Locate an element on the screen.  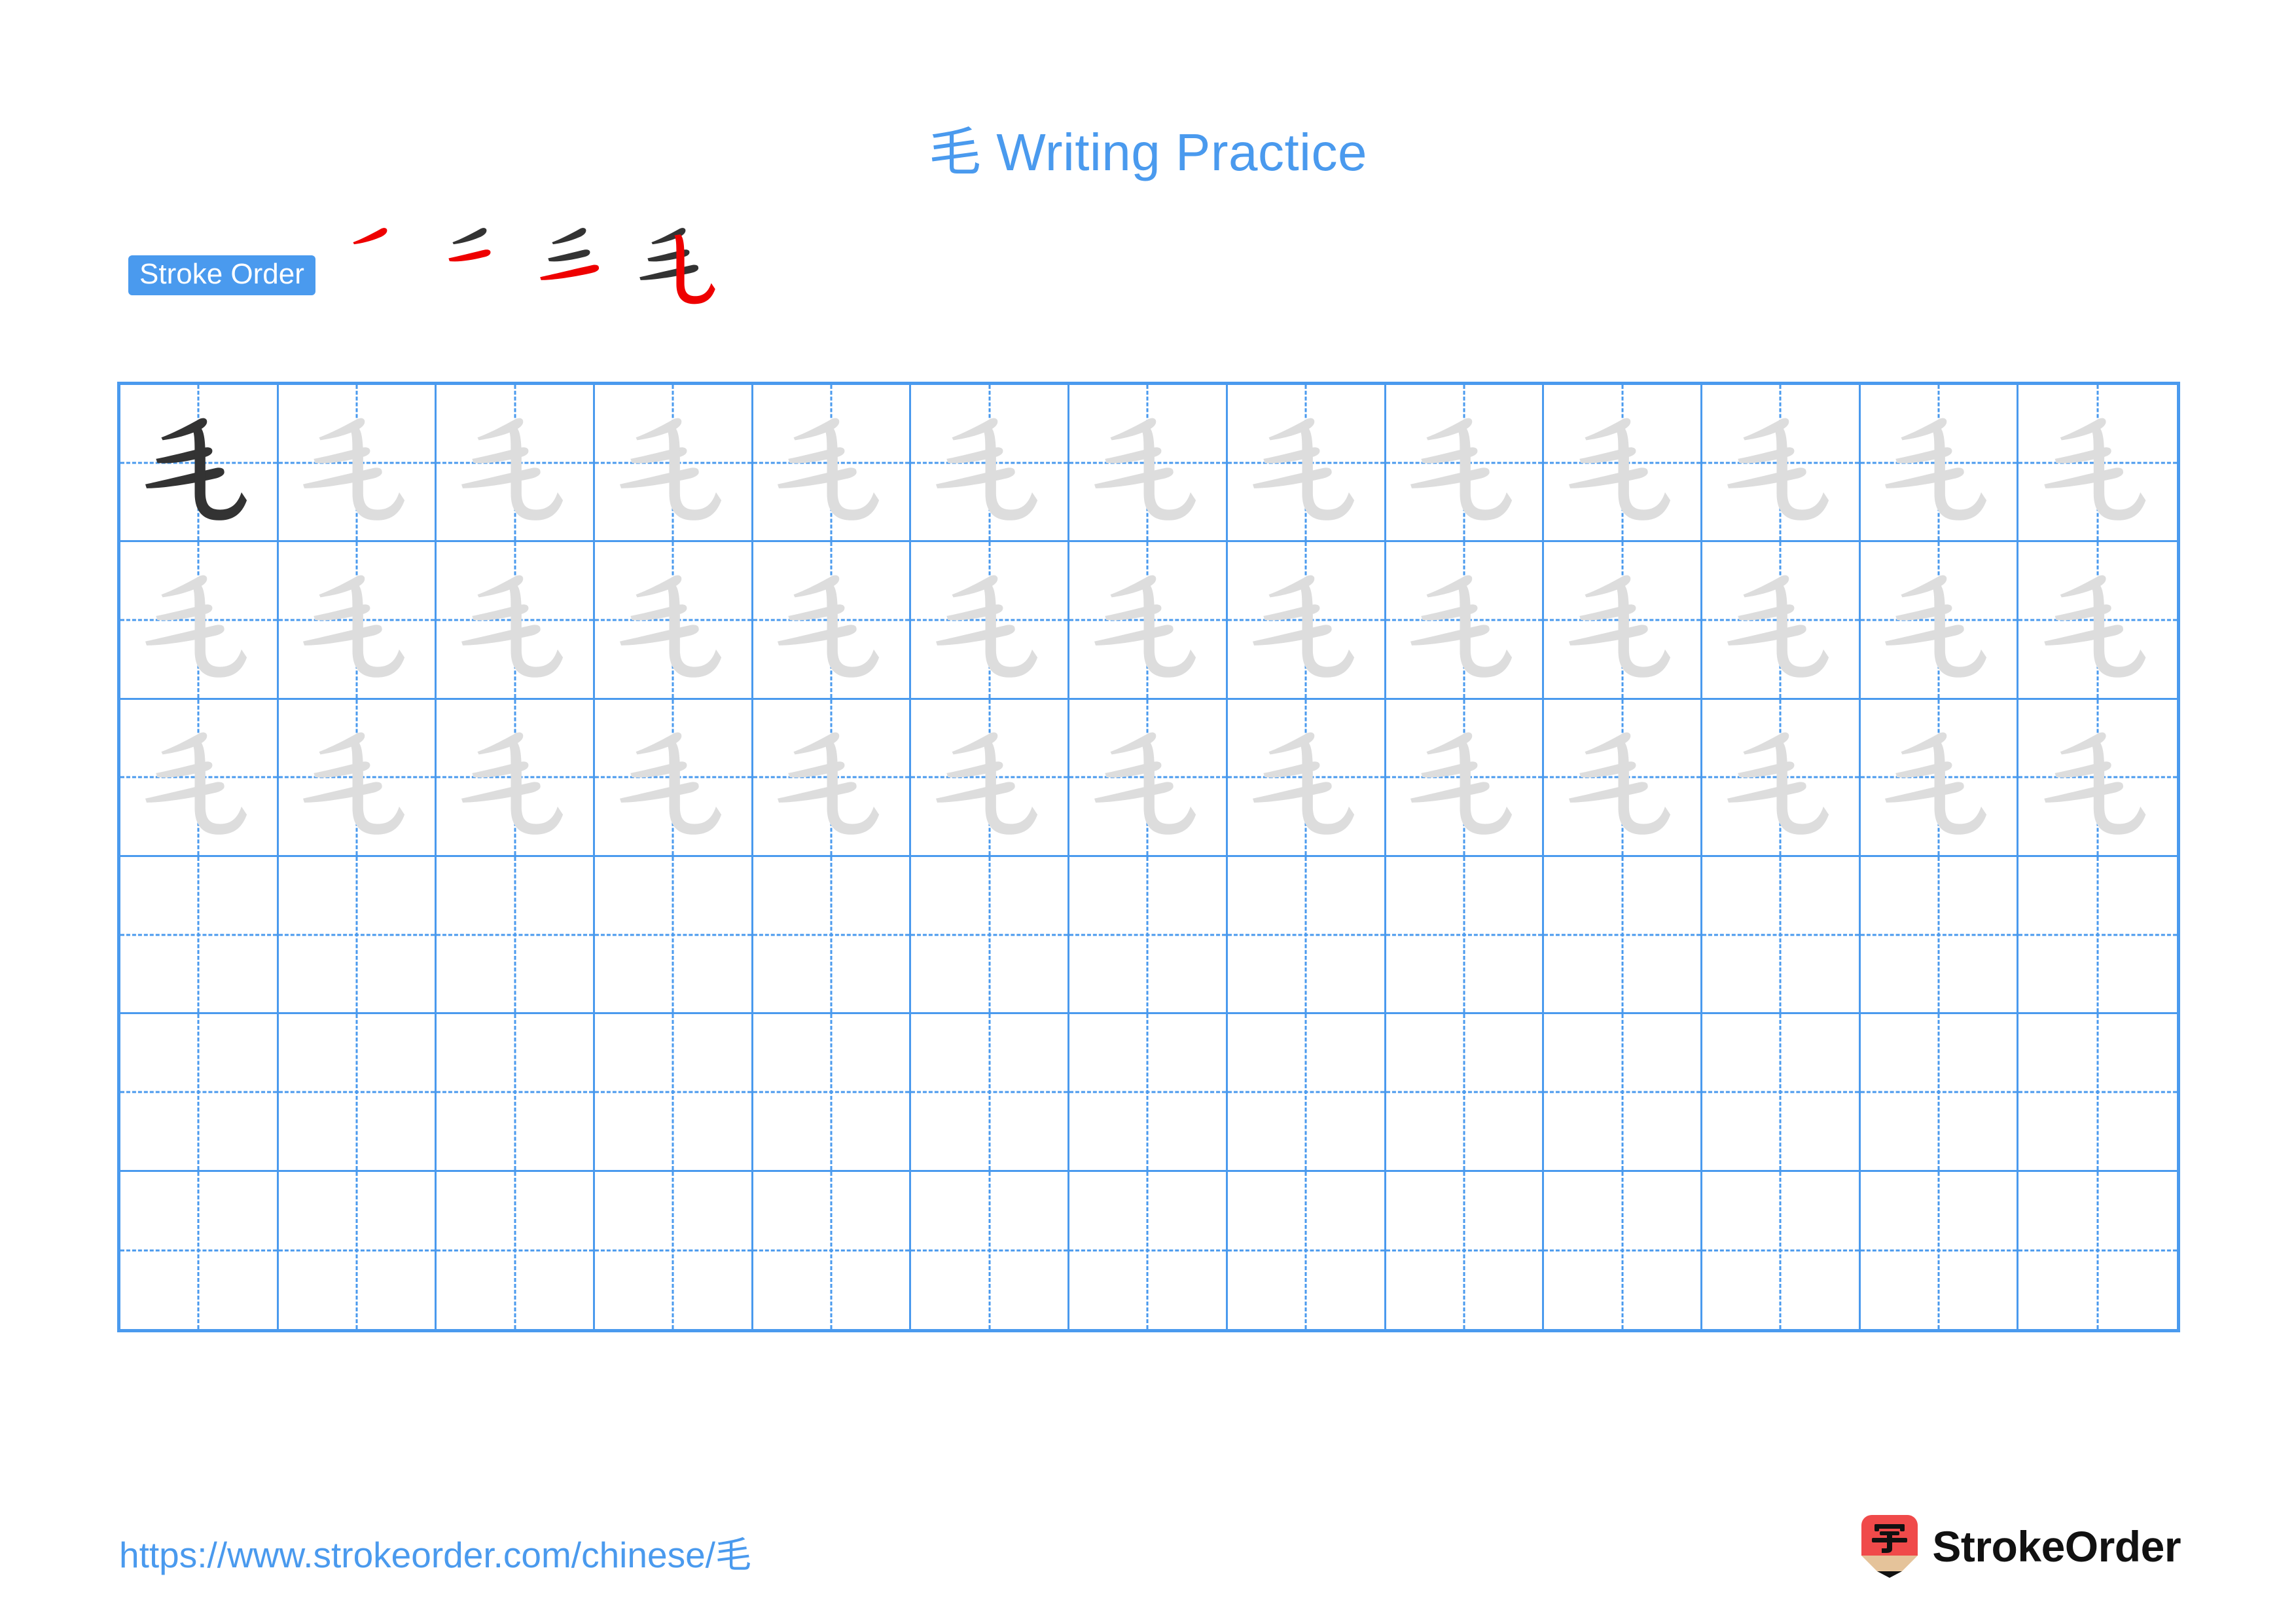
practice-cell-r6-c4 is located at coordinates (674, 1250).